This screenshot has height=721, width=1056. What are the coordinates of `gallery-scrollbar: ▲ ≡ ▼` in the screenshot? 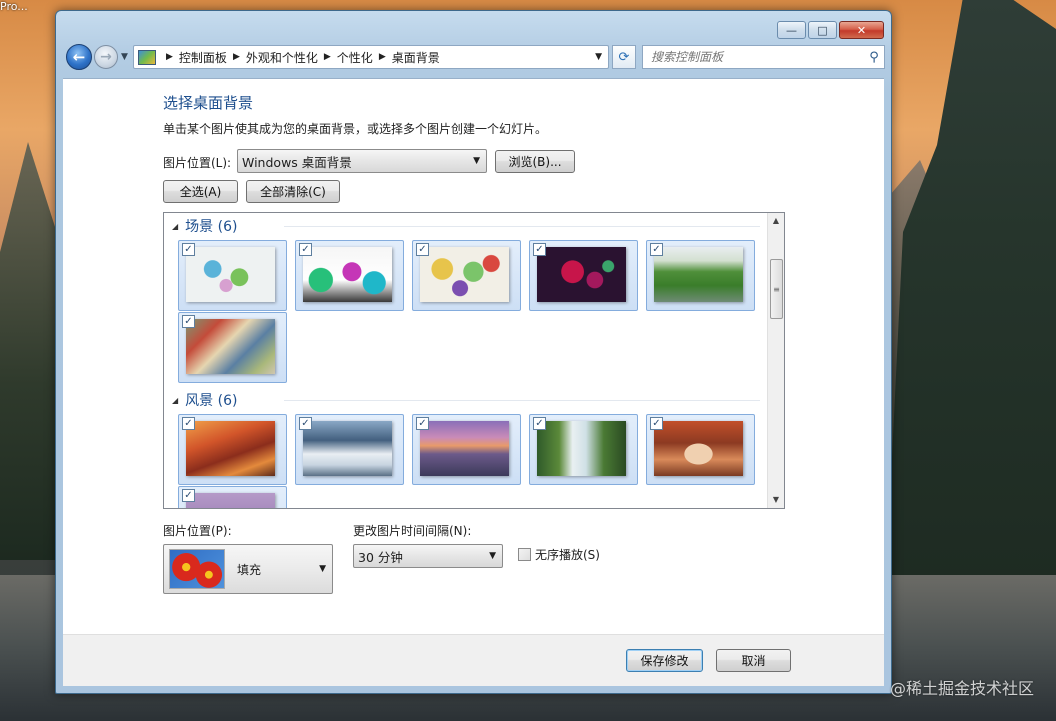 It's located at (775, 360).